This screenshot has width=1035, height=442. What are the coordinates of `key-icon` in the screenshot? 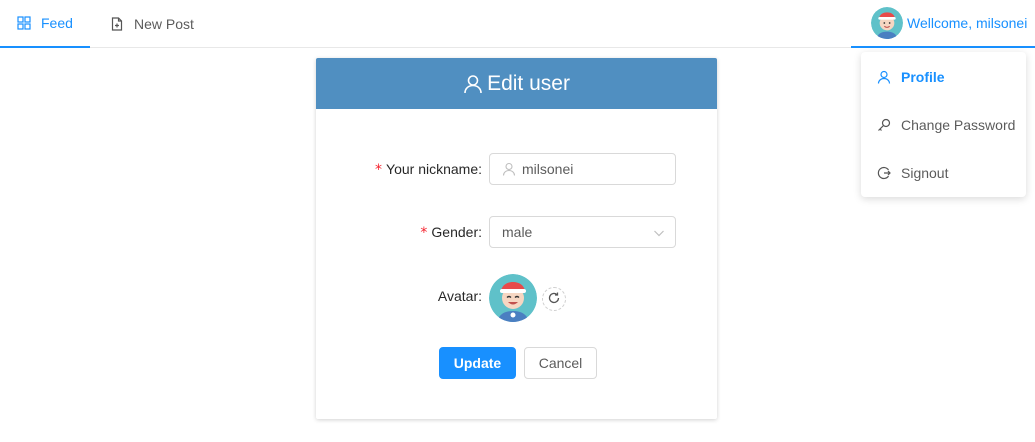 It's located at (884, 125).